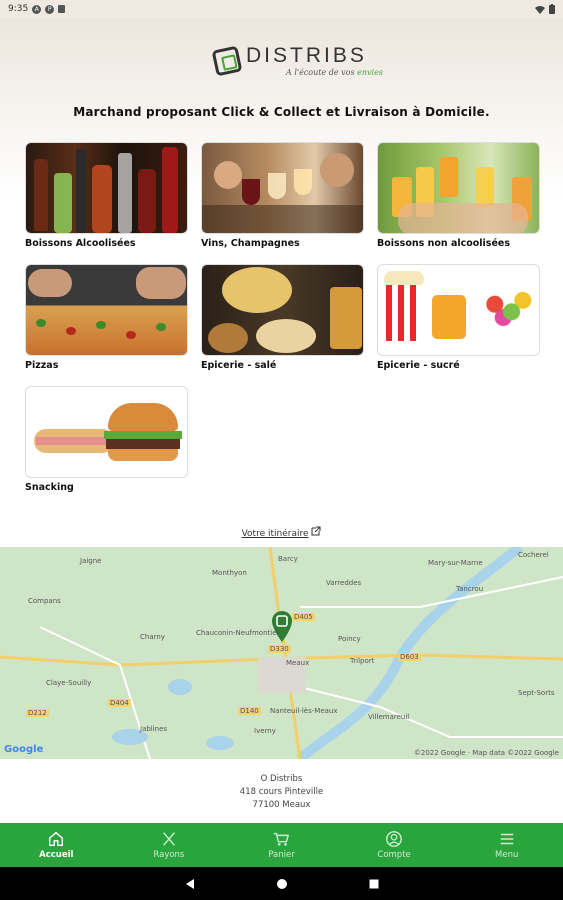 Image resolution: width=563 pixels, height=900 pixels. I want to click on sandwich-burger-image, so click(106, 432).